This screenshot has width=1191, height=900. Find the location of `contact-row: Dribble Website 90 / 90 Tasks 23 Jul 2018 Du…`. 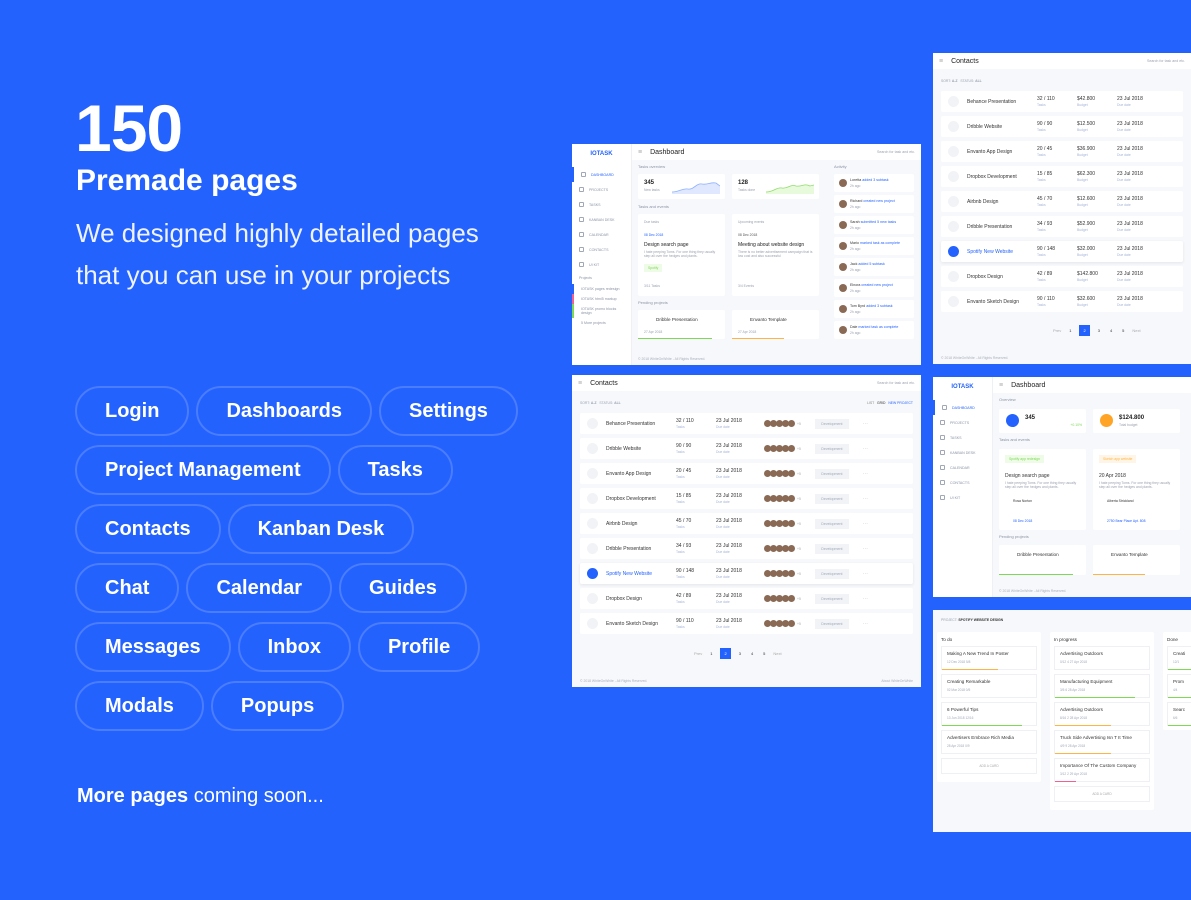

contact-row: Dribble Website 90 / 90 Tasks 23 Jul 2018 Du… is located at coordinates (746, 448).